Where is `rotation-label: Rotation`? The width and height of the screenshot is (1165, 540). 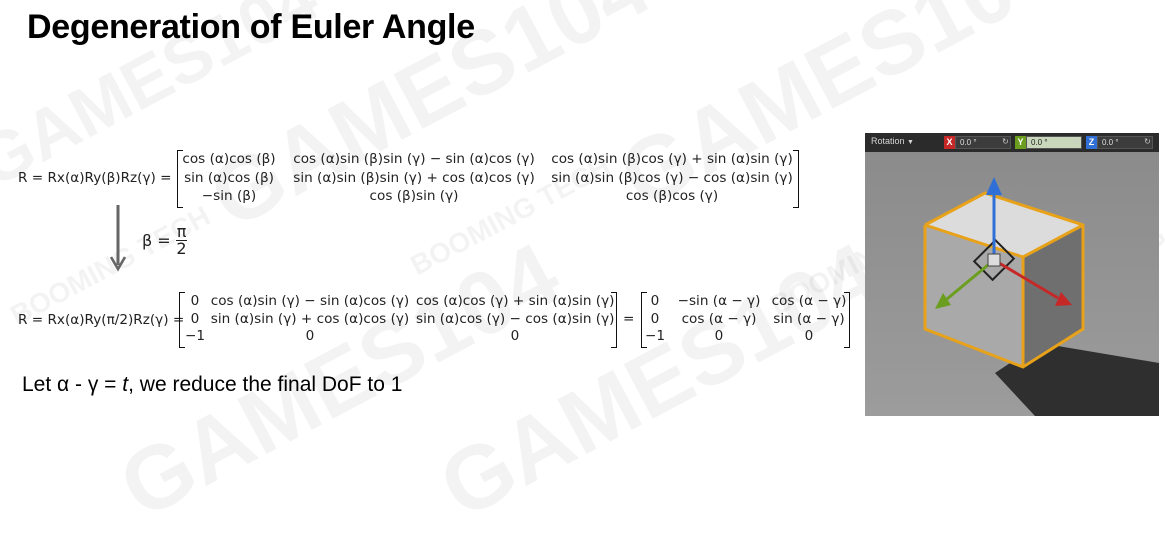 rotation-label: Rotation is located at coordinates (888, 141).